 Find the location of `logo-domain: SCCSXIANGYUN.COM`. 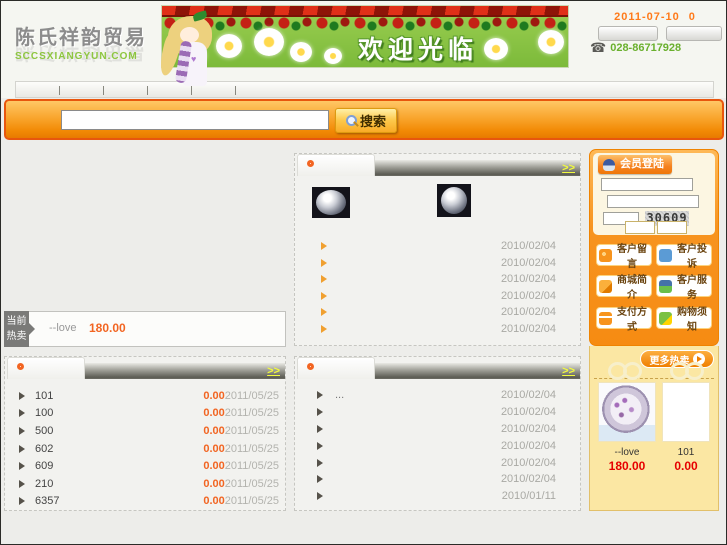

logo-domain: SCCSXIANGYUN.COM is located at coordinates (76, 56).